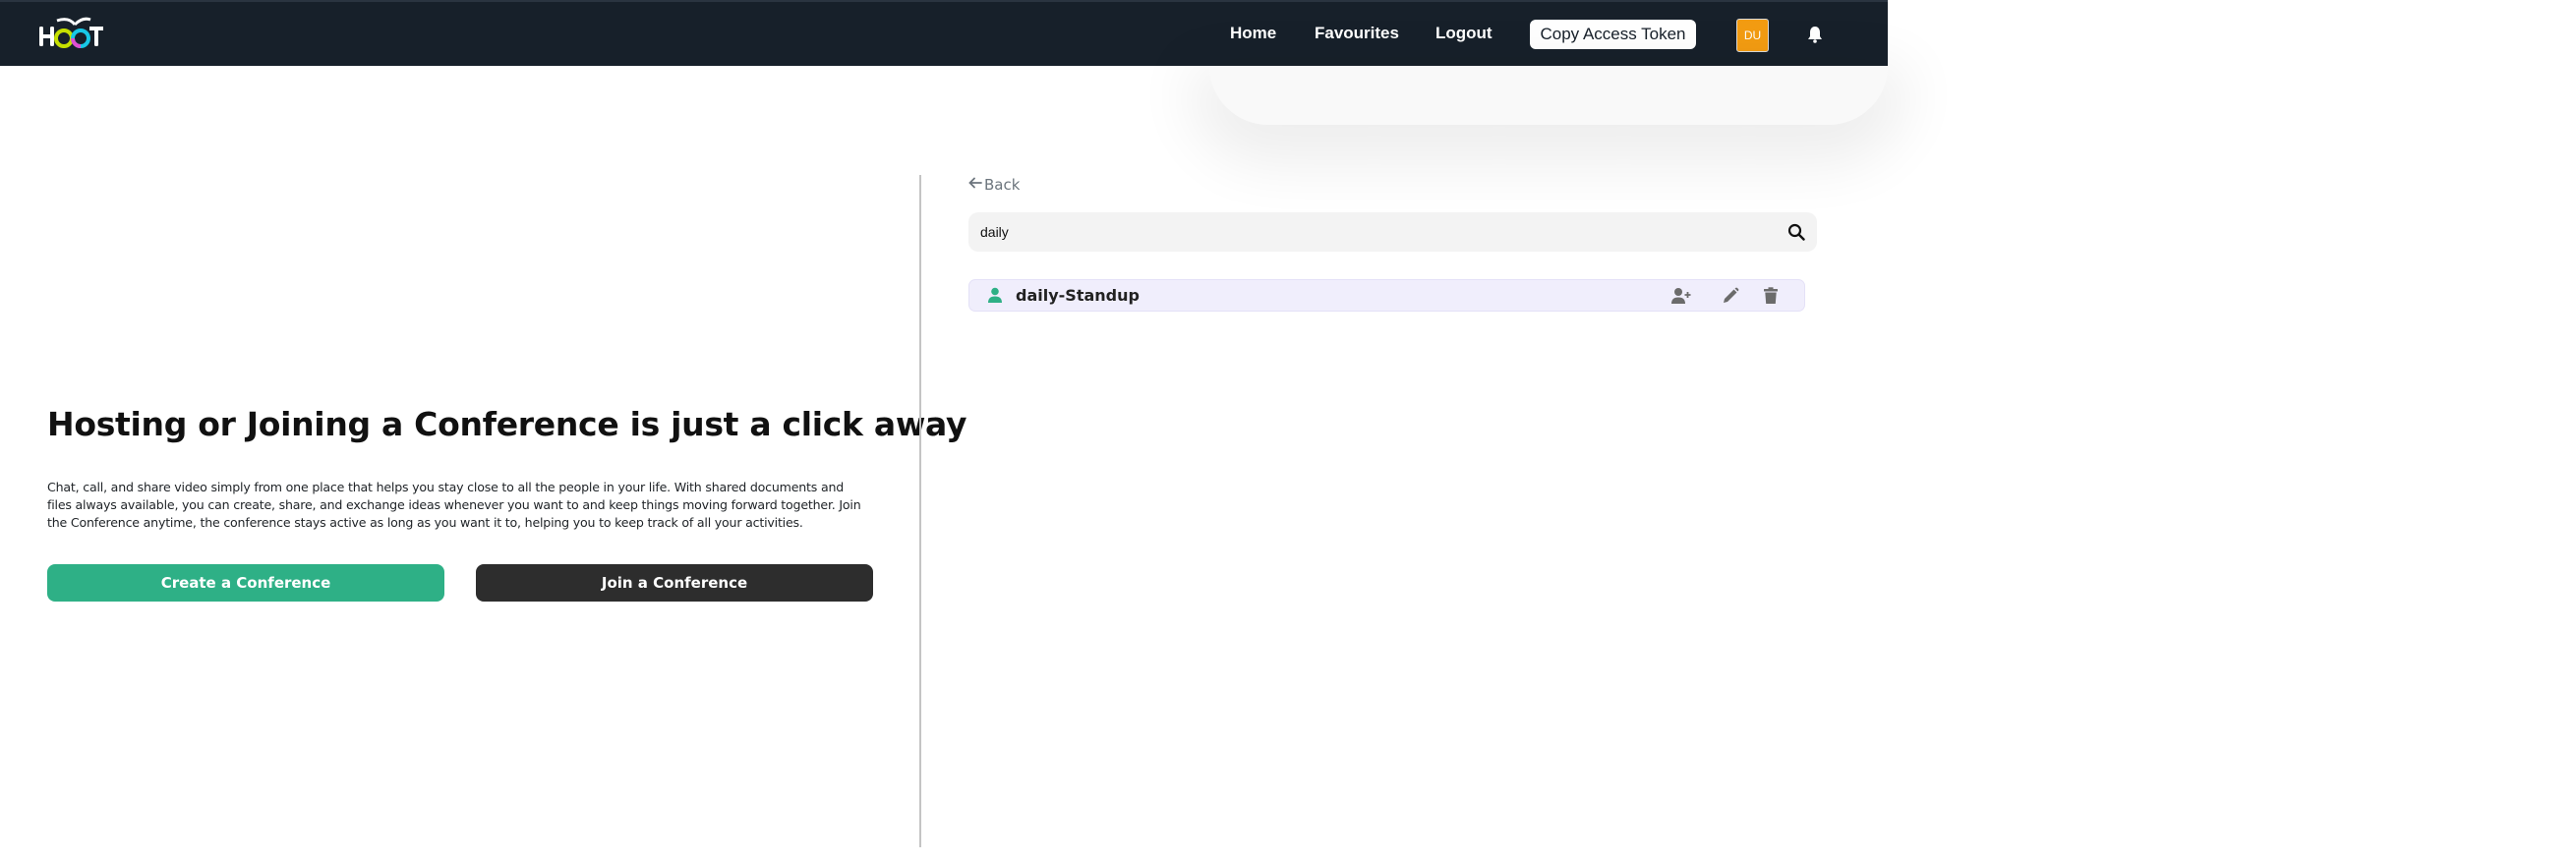 The width and height of the screenshot is (2576, 863). Describe the element at coordinates (1681, 296) in the screenshot. I see `user-plus-icon` at that location.